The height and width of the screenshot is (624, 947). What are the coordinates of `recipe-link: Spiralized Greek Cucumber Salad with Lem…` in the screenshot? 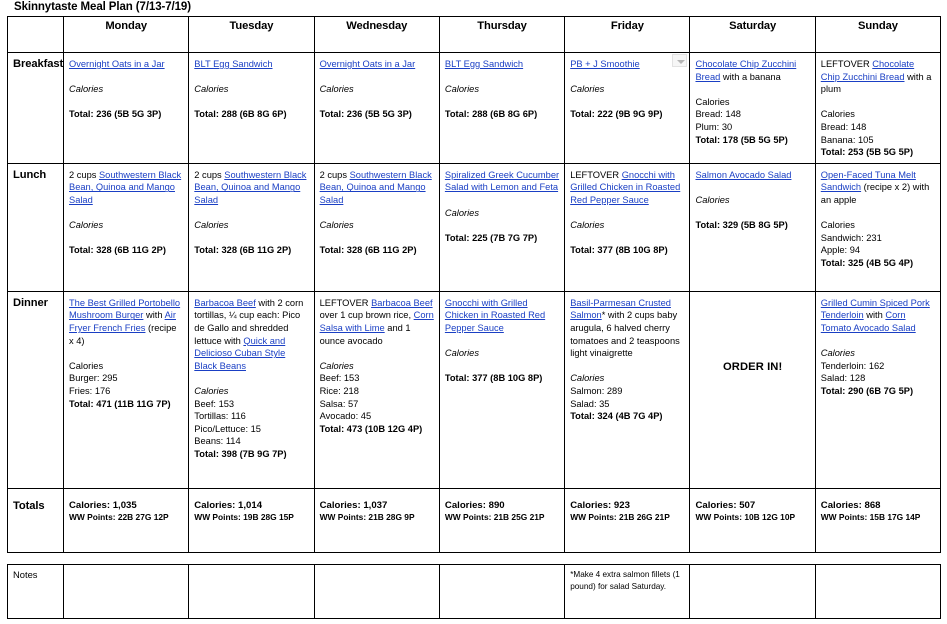 It's located at (502, 181).